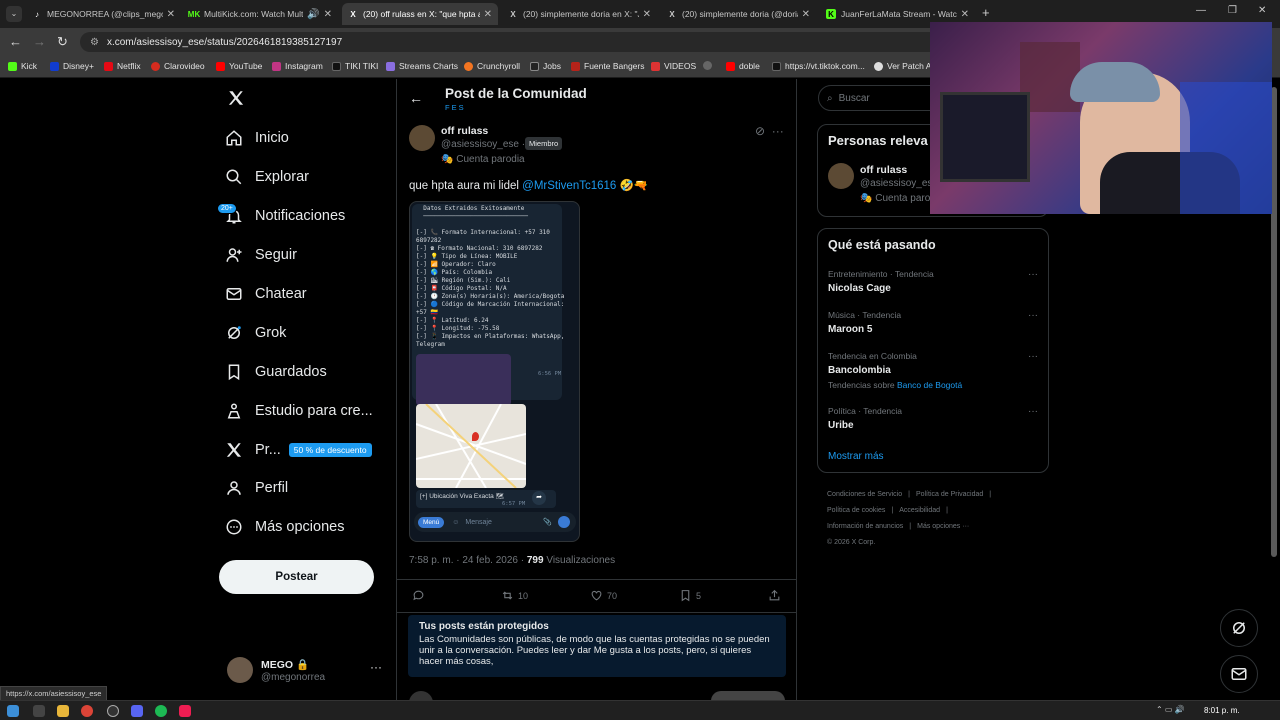  Describe the element at coordinates (545, 66) in the screenshot. I see `bookmark-item: Jobs` at that location.